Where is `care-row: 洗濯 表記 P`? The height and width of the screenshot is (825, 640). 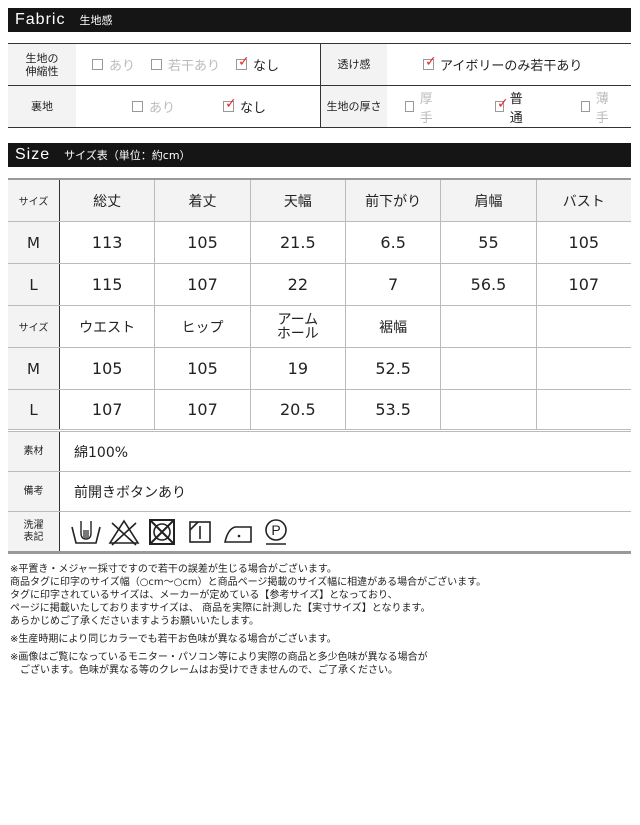 care-row: 洗濯 表記 P is located at coordinates (319, 533).